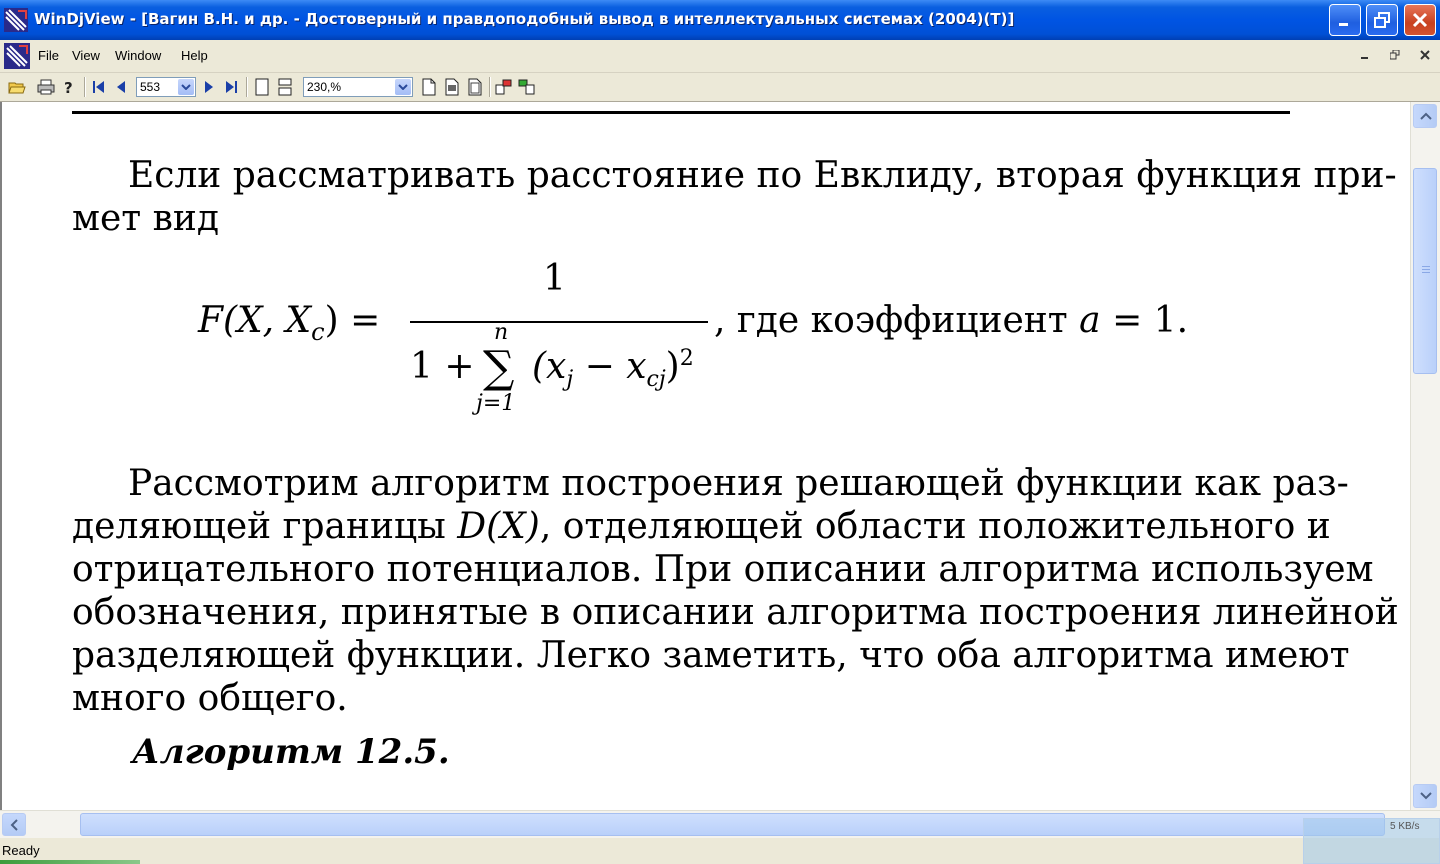  What do you see at coordinates (559, 322) in the screenshot?
I see `fraction-bar` at bounding box center [559, 322].